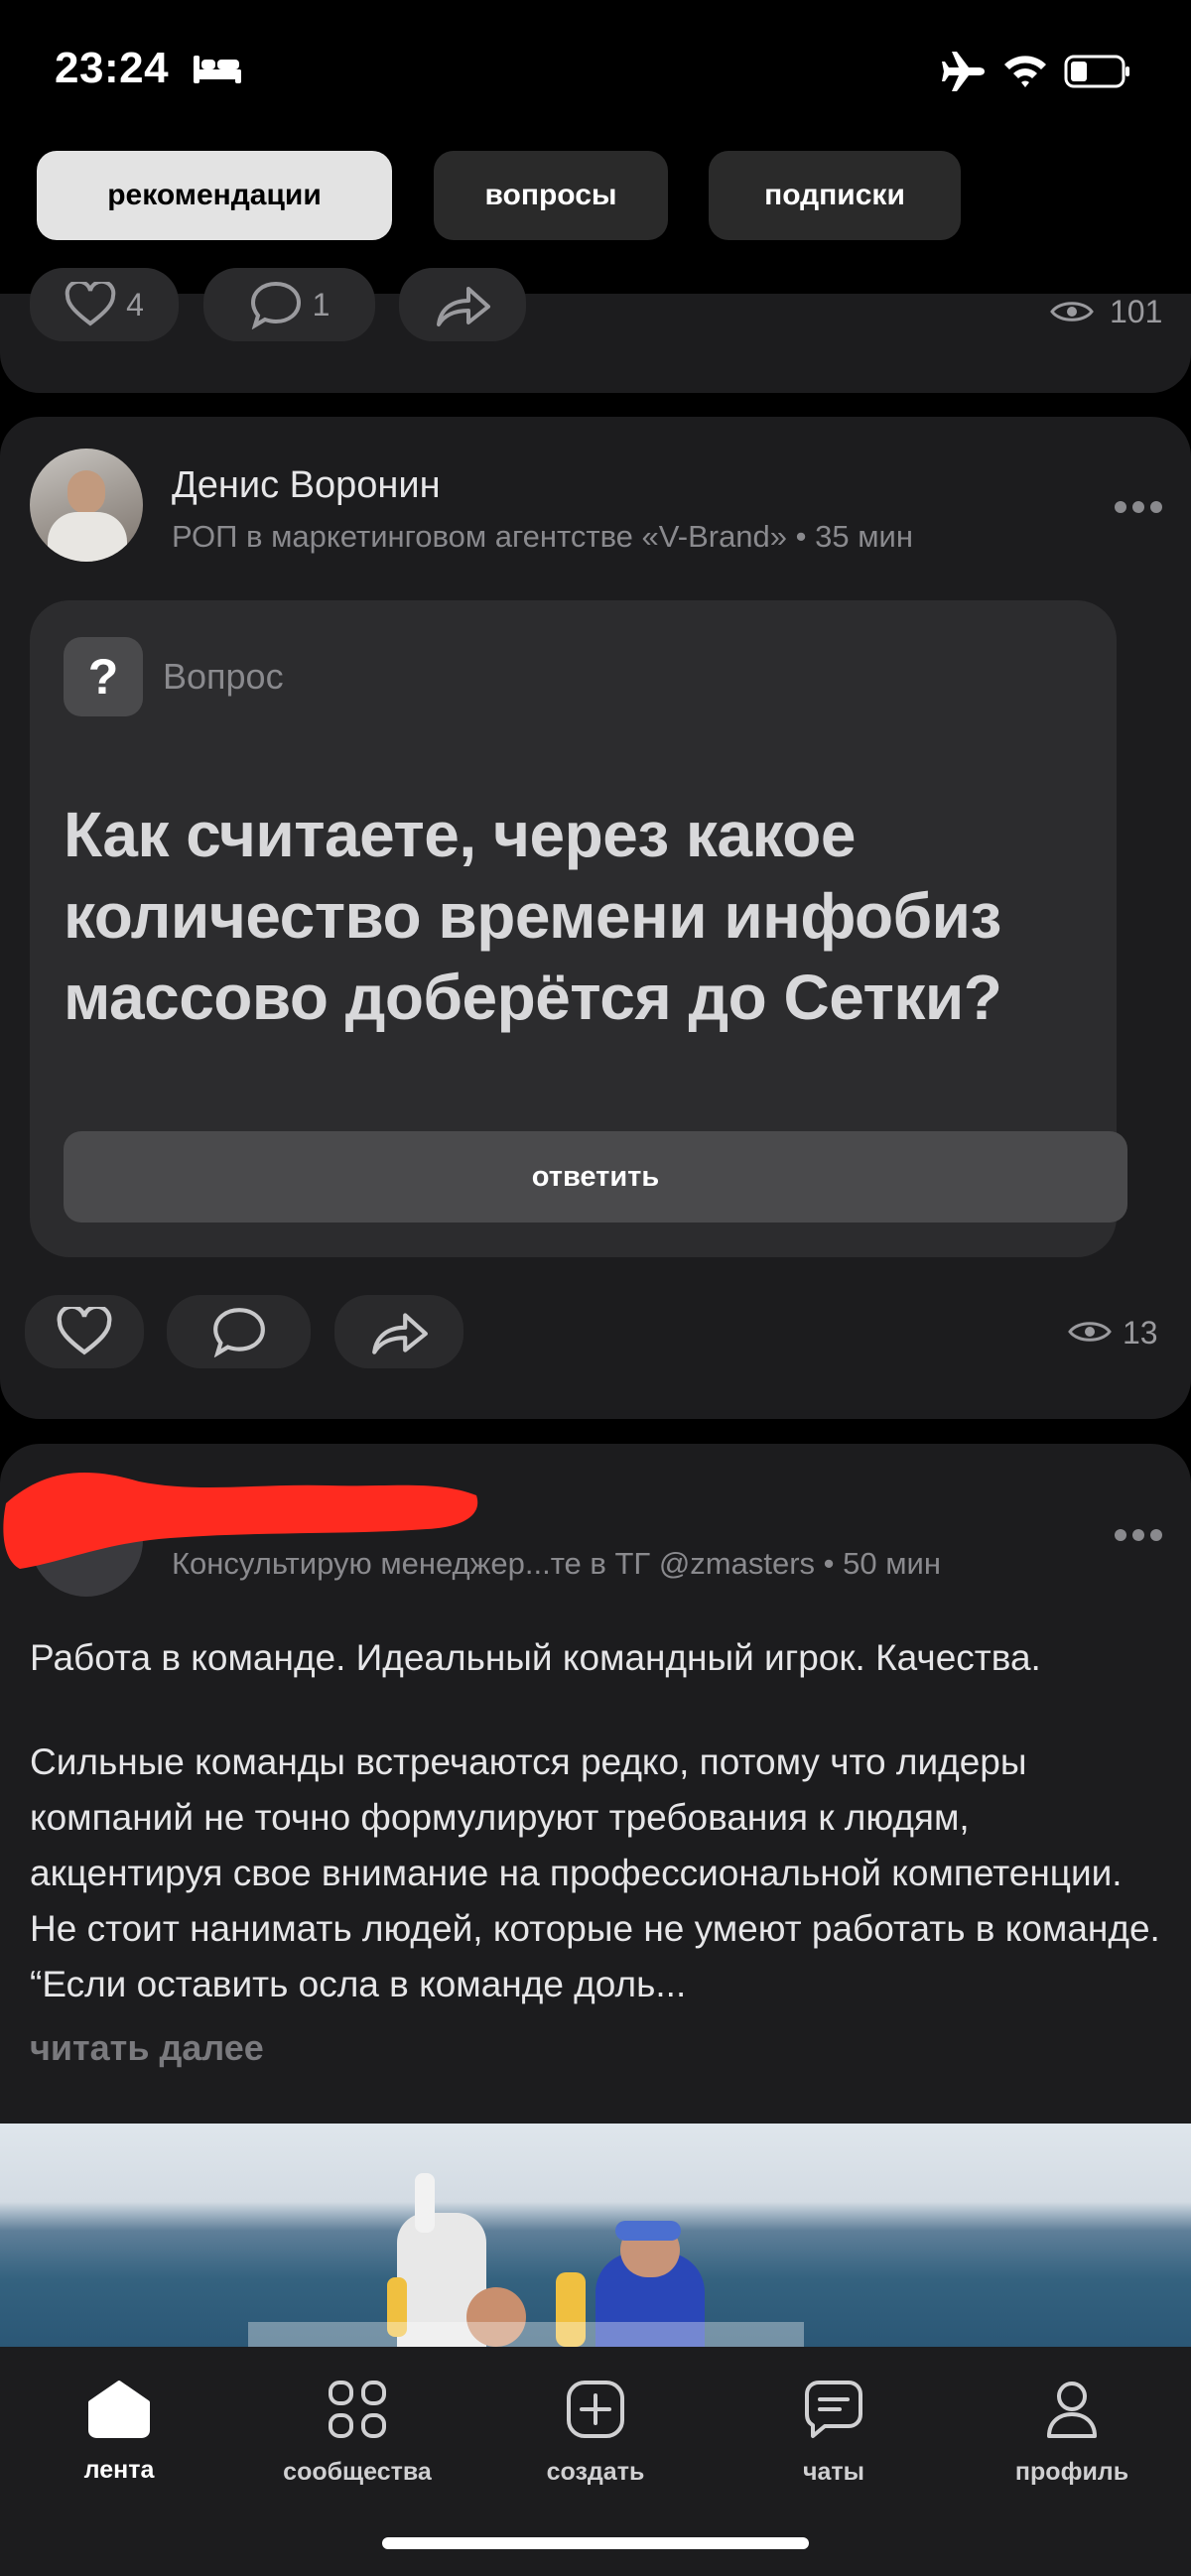 The width and height of the screenshot is (1191, 2576). What do you see at coordinates (1096, 72) in the screenshot?
I see `battery-icon` at bounding box center [1096, 72].